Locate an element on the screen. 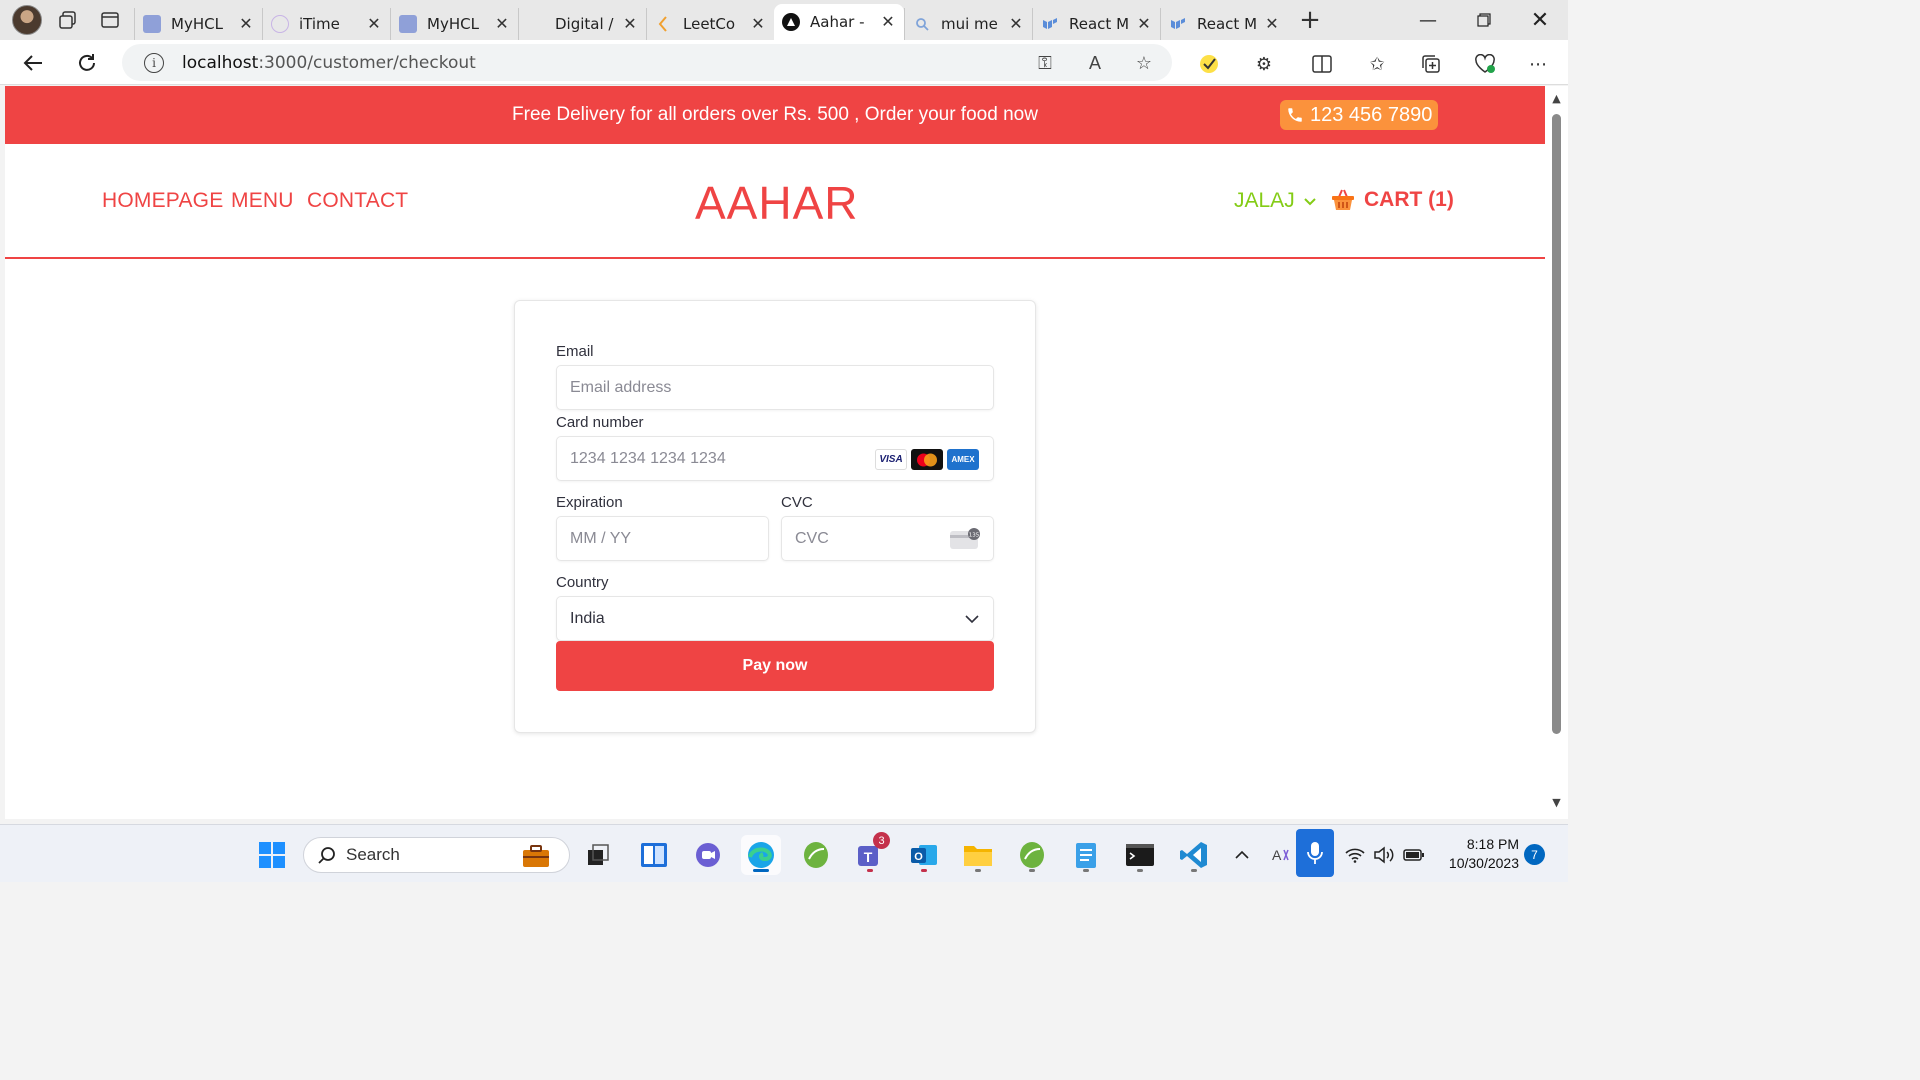 The image size is (1920, 1080). task-view-icon is located at coordinates (598, 855).